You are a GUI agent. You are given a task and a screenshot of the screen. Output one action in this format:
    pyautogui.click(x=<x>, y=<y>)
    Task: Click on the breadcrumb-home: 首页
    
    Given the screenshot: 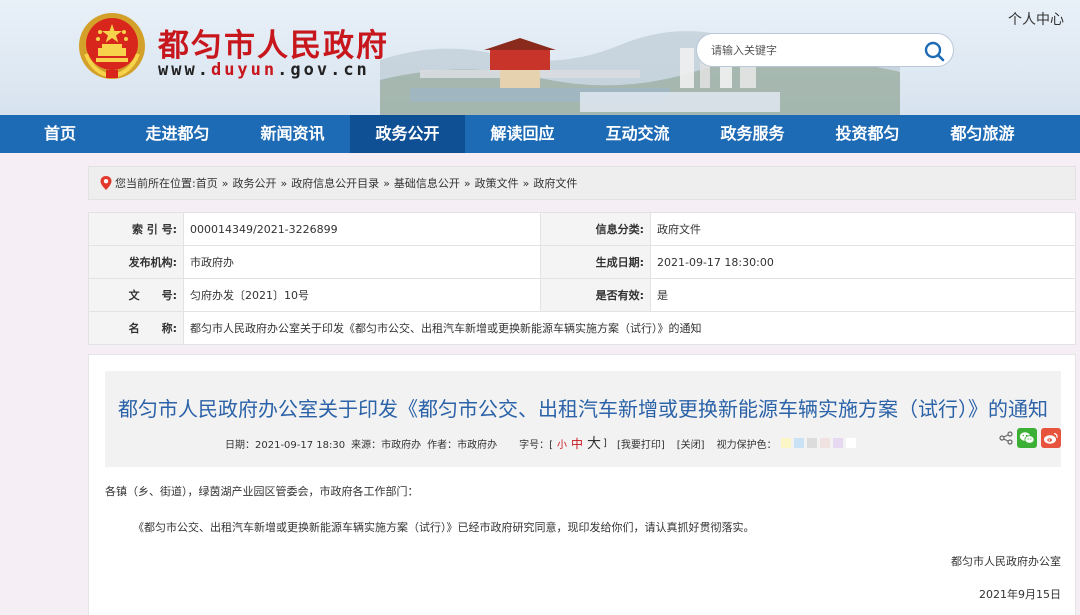 What is the action you would take?
    pyautogui.click(x=207, y=183)
    